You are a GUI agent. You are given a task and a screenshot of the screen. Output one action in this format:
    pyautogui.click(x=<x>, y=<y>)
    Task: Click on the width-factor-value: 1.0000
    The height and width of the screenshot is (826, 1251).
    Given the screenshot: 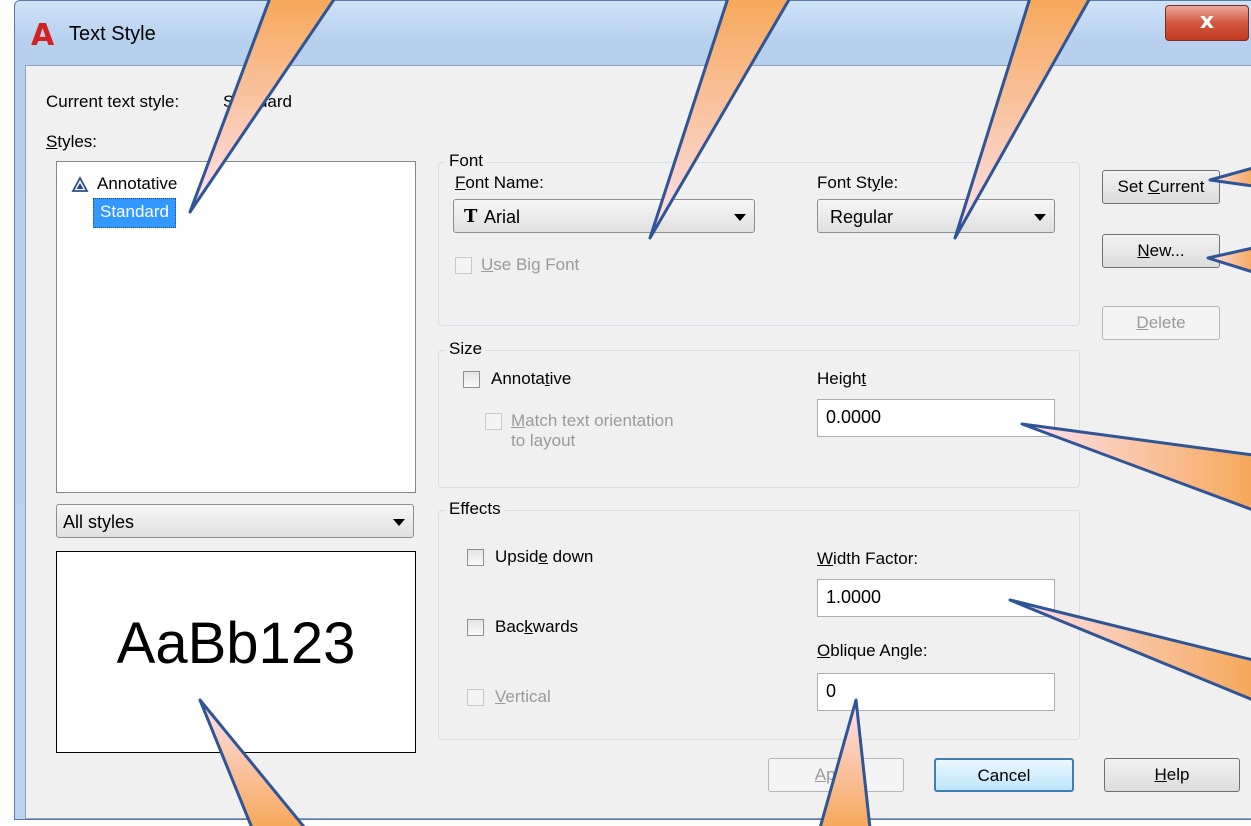 What is the action you would take?
    pyautogui.click(x=854, y=597)
    